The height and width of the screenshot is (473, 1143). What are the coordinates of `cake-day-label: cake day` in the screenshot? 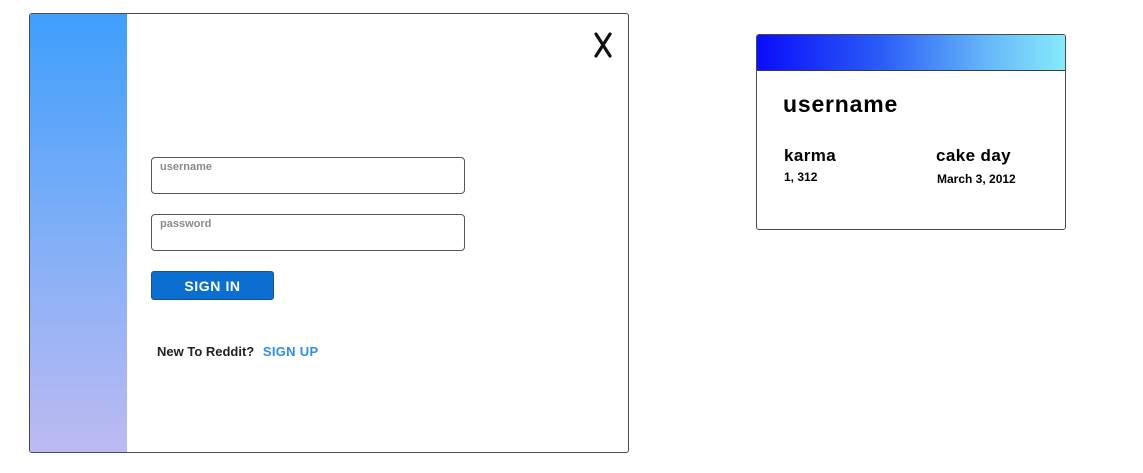 It's located at (974, 155).